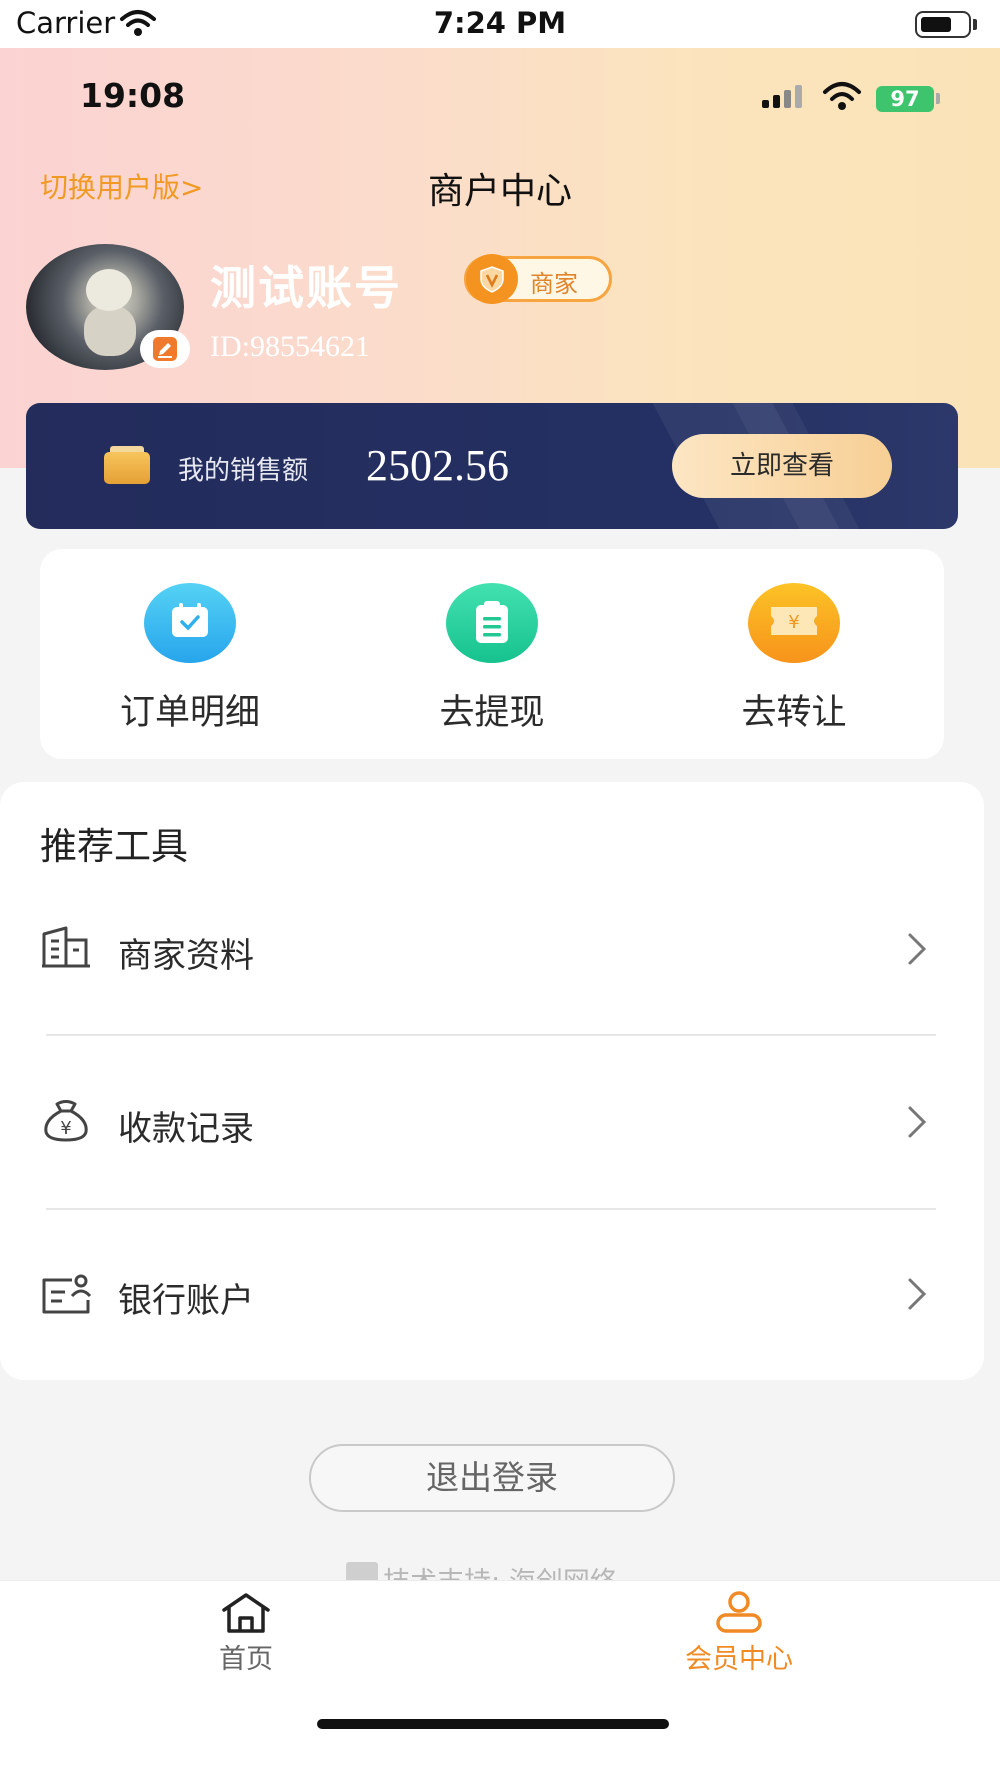 Image resolution: width=1000 pixels, height=1778 pixels. What do you see at coordinates (190, 623) in the screenshot?
I see `order-calendar-icon` at bounding box center [190, 623].